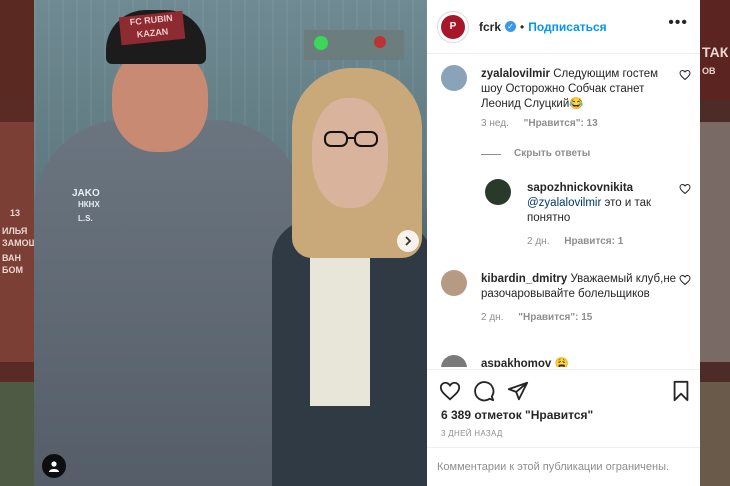 The height and width of the screenshot is (486, 730). I want to click on background-left-strip: 13 ИЛЬЯ ЗАМОШН ВАН БОМ, so click(22, 243).